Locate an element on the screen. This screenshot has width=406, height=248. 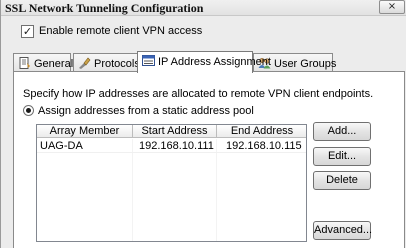
delete-button: Delete is located at coordinates (342, 180).